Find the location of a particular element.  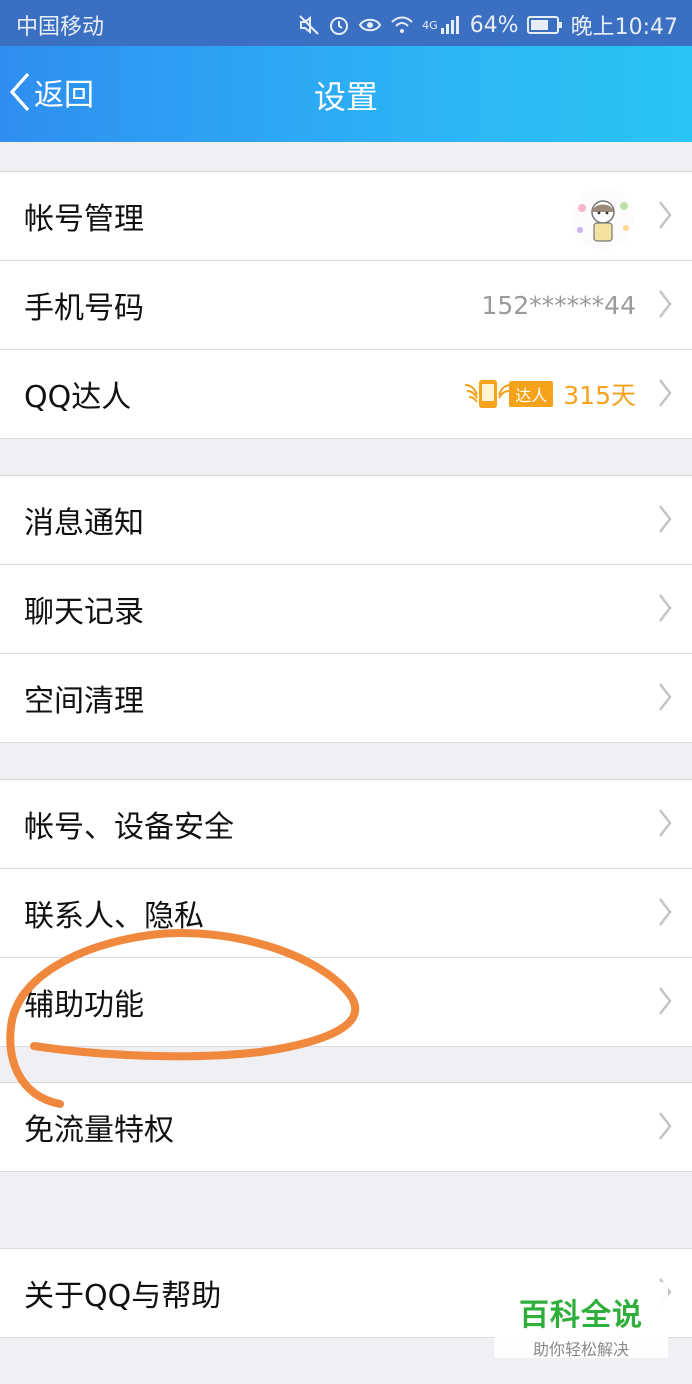

watermark-title: 百科全说 is located at coordinates (581, 1315).